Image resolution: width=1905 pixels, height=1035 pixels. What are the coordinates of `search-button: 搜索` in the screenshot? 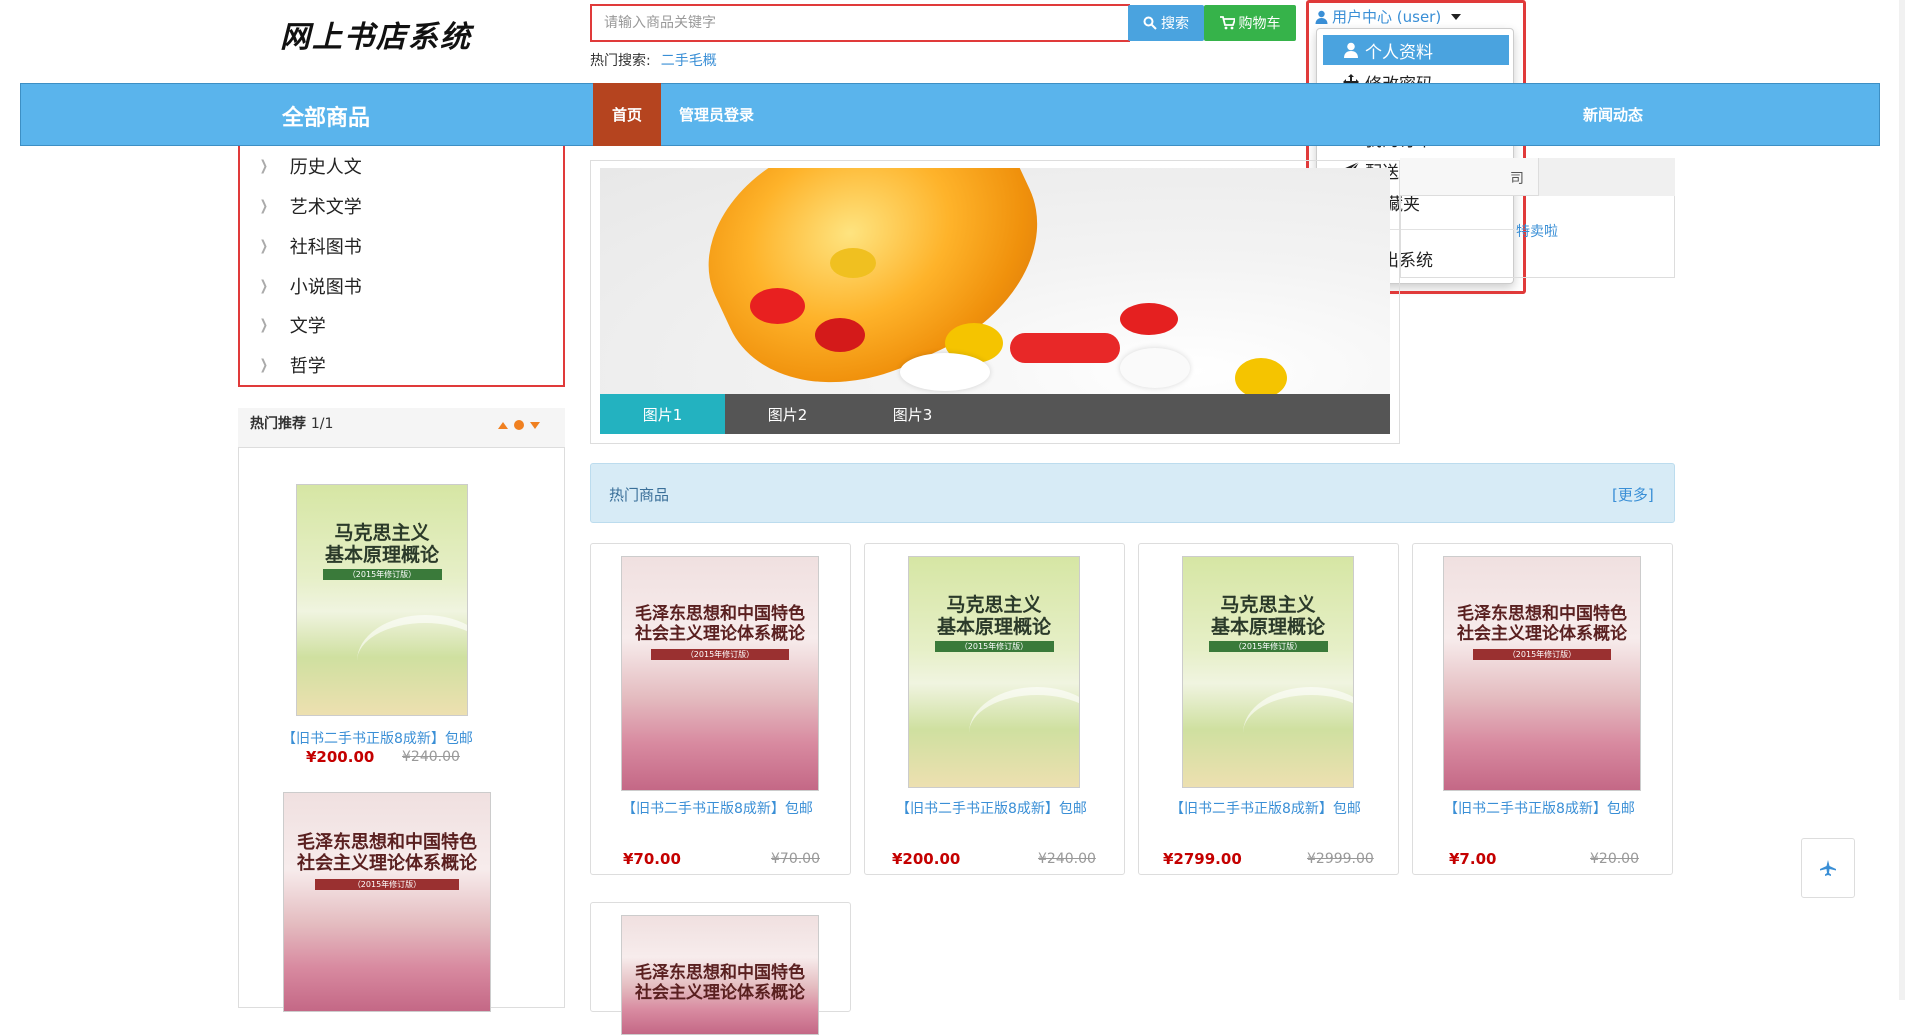 It's located at (1166, 23).